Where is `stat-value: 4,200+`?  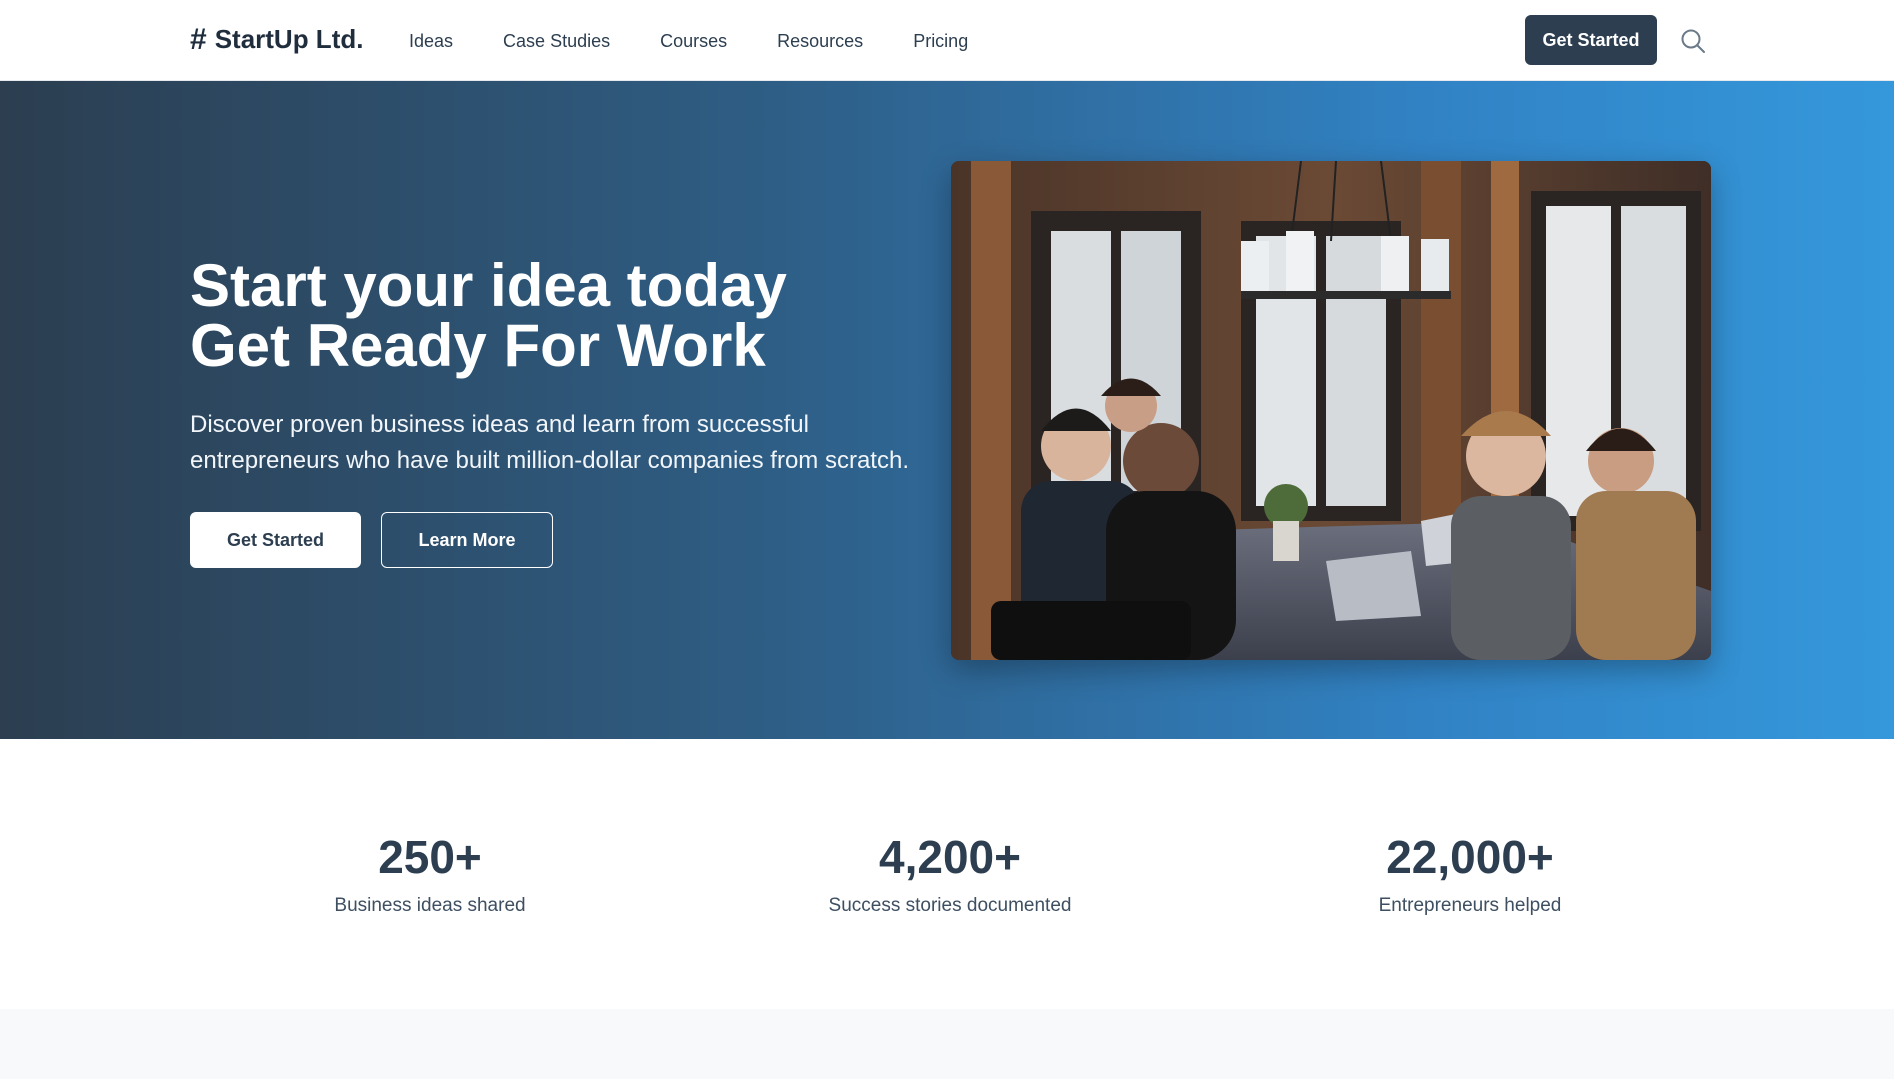 stat-value: 4,200+ is located at coordinates (950, 857).